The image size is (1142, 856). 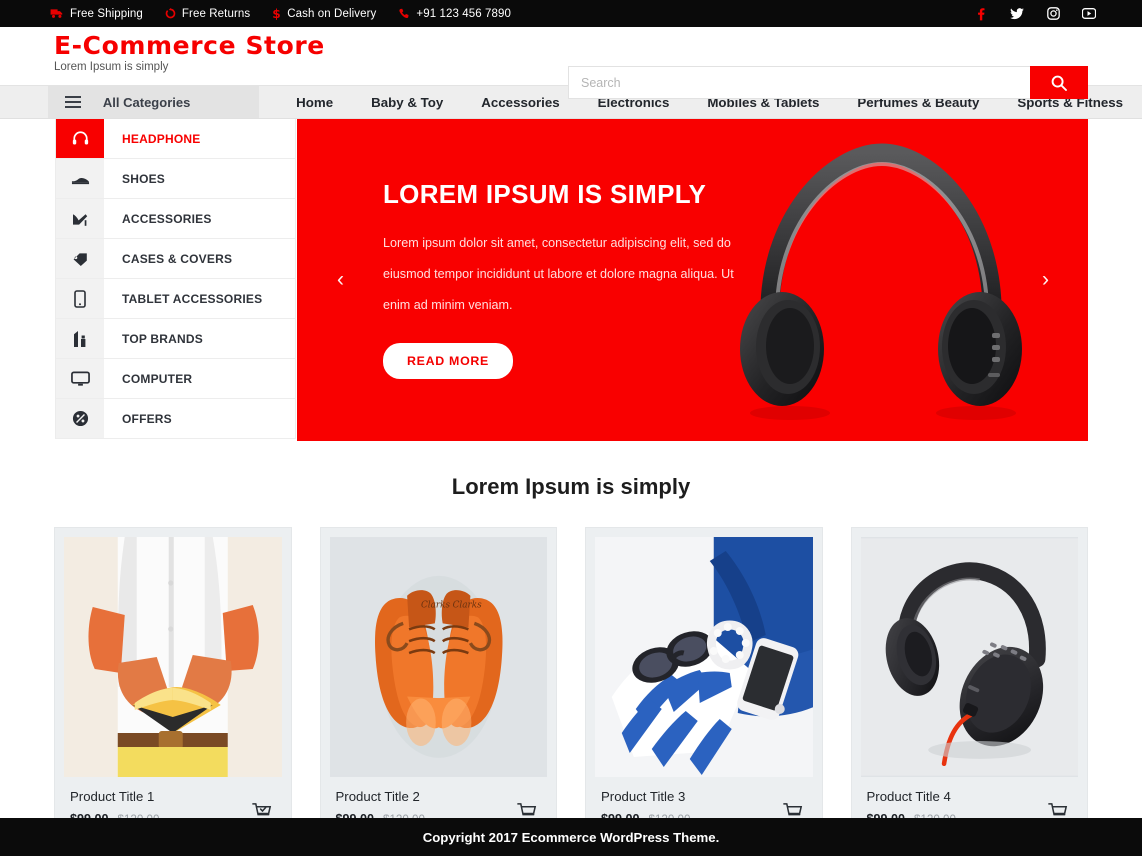 What do you see at coordinates (80, 378) in the screenshot?
I see `monitor-icon` at bounding box center [80, 378].